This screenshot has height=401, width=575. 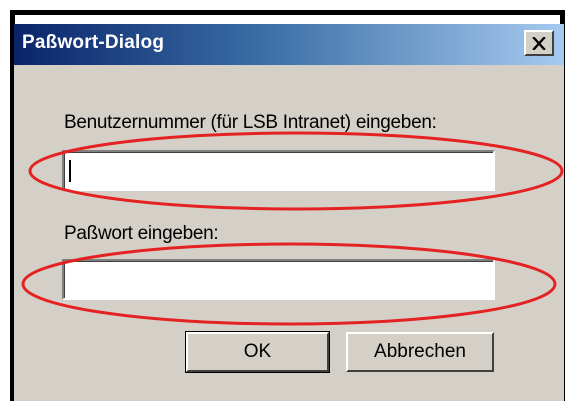 I want to click on text-caret, so click(x=70, y=171).